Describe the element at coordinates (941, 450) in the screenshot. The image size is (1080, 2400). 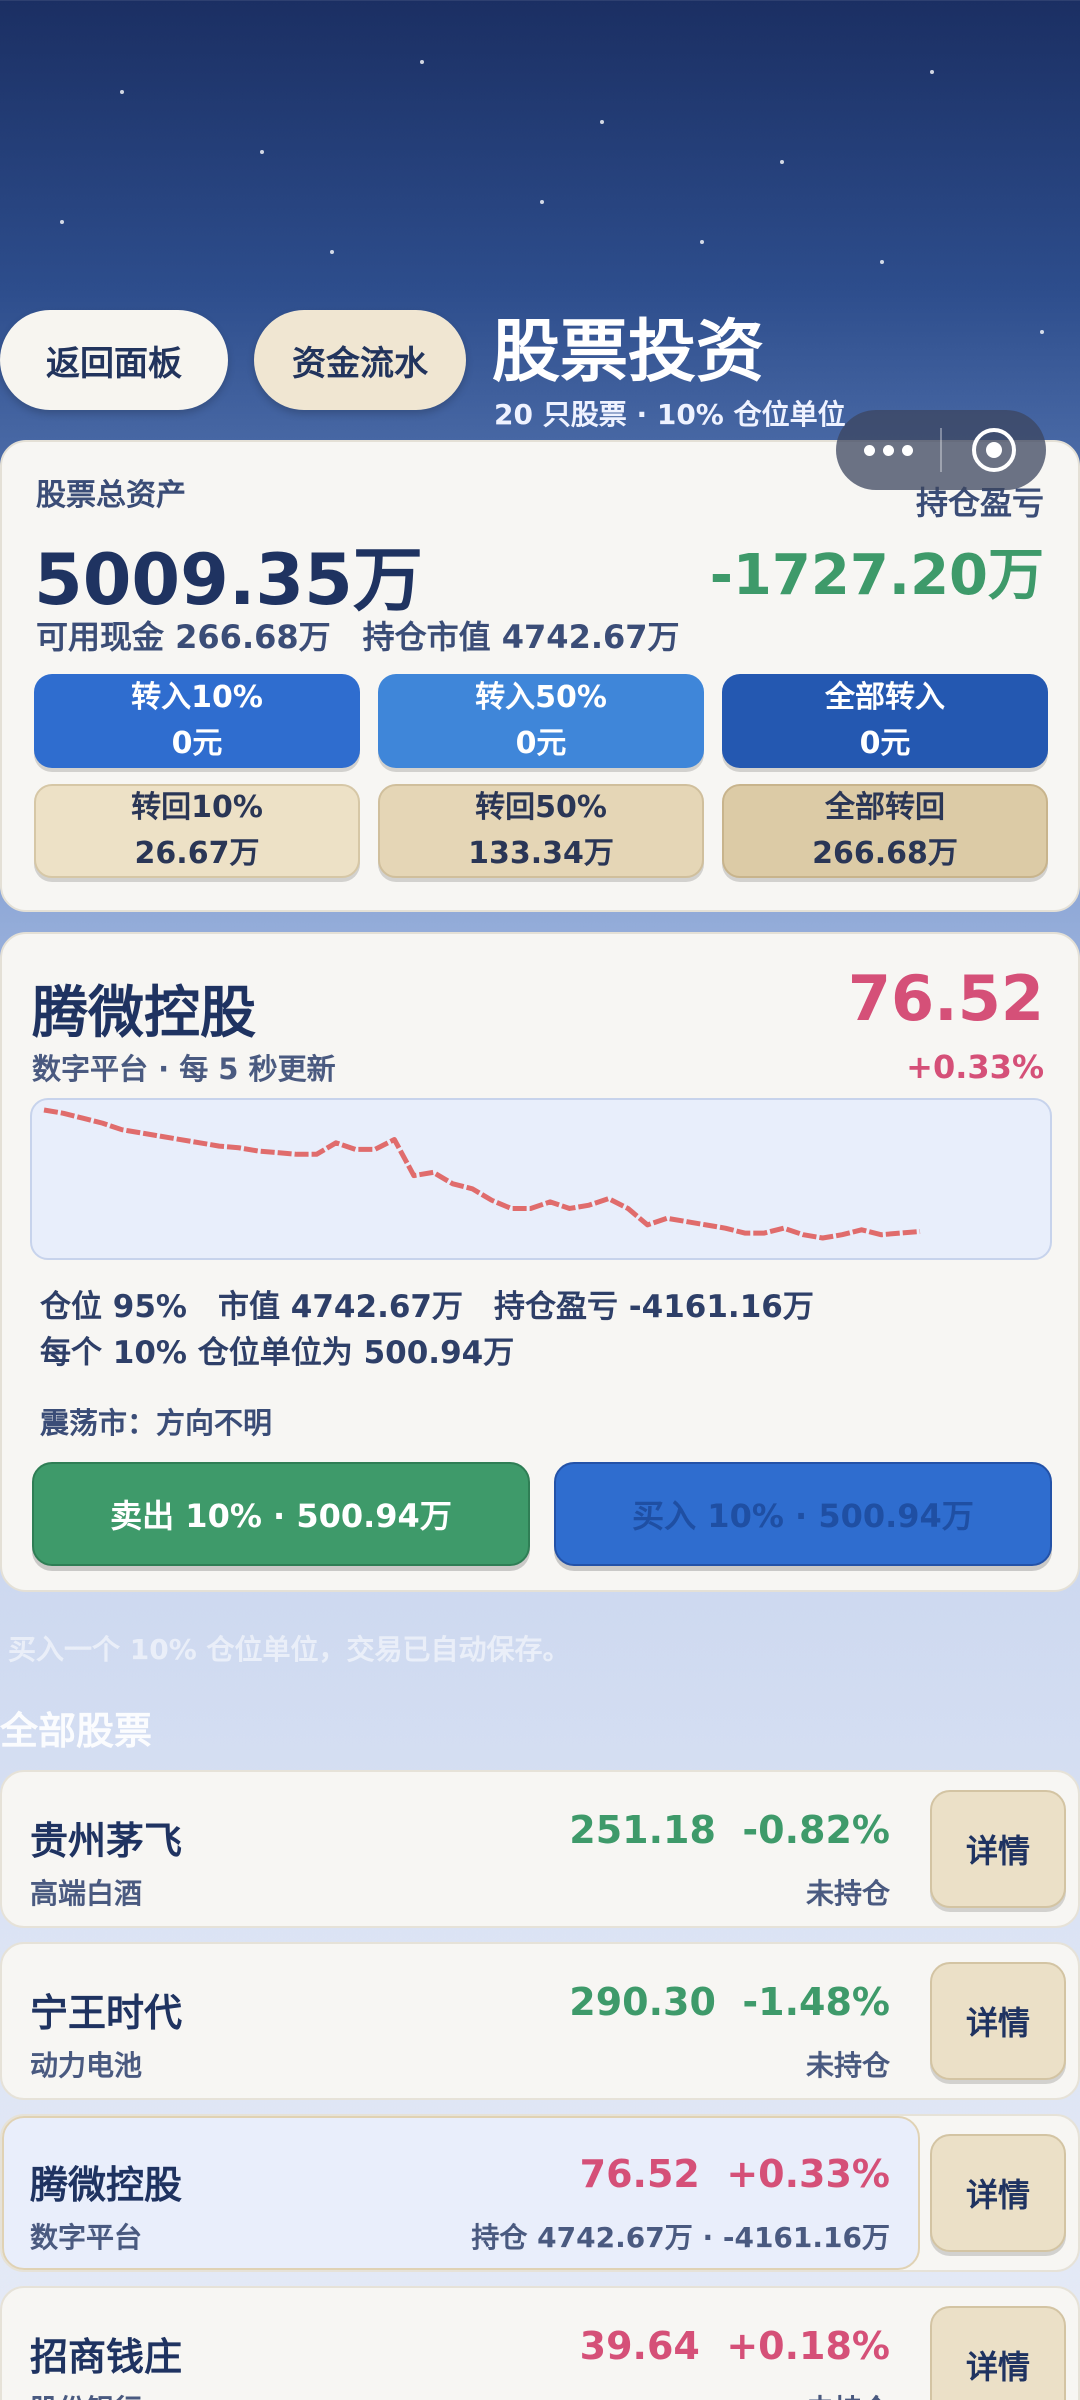
I see `miniprogram-capsule` at that location.